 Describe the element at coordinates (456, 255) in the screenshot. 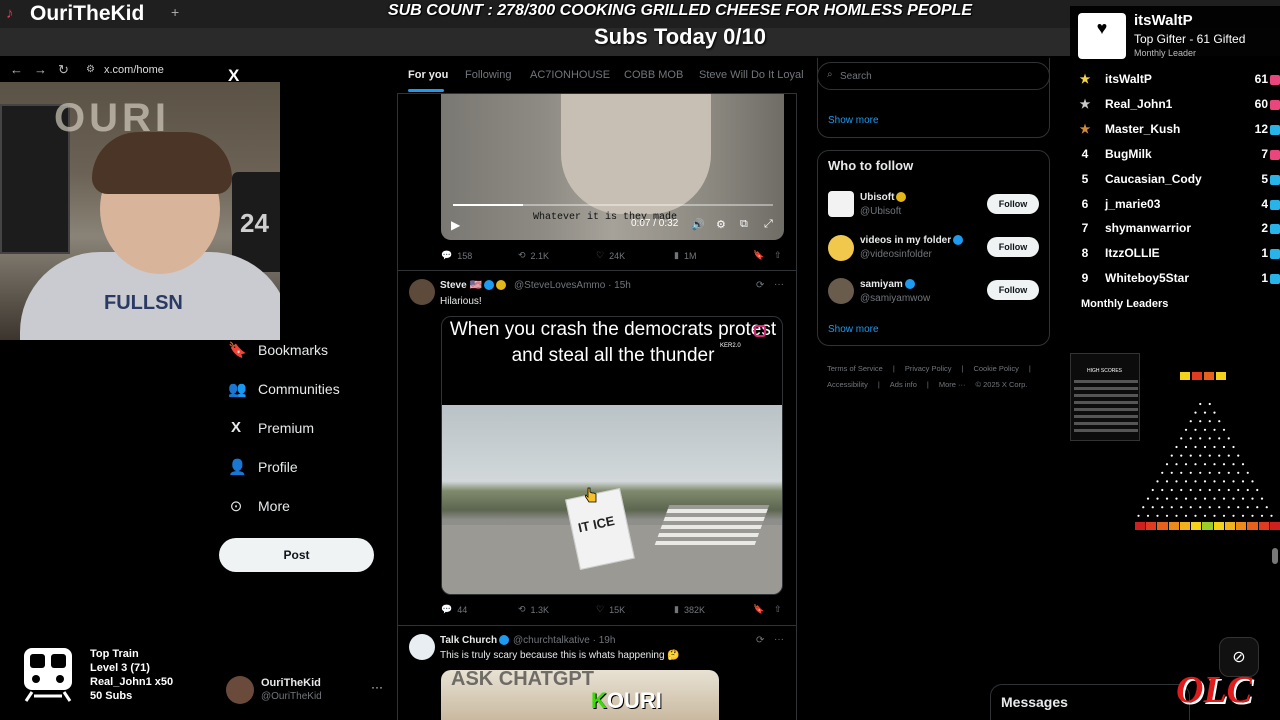

I see `reply-button: 💬 158` at that location.